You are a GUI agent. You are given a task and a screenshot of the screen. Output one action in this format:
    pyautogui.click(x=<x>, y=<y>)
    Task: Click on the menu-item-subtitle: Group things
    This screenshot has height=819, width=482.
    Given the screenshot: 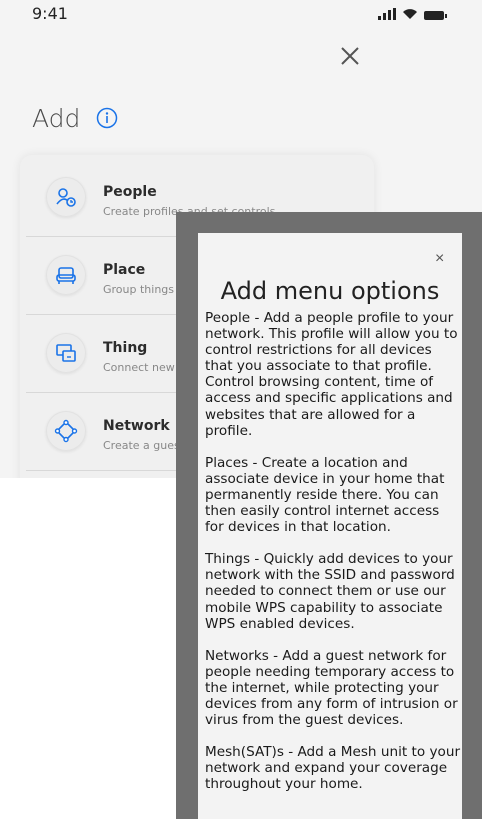 What is the action you would take?
    pyautogui.click(x=139, y=289)
    